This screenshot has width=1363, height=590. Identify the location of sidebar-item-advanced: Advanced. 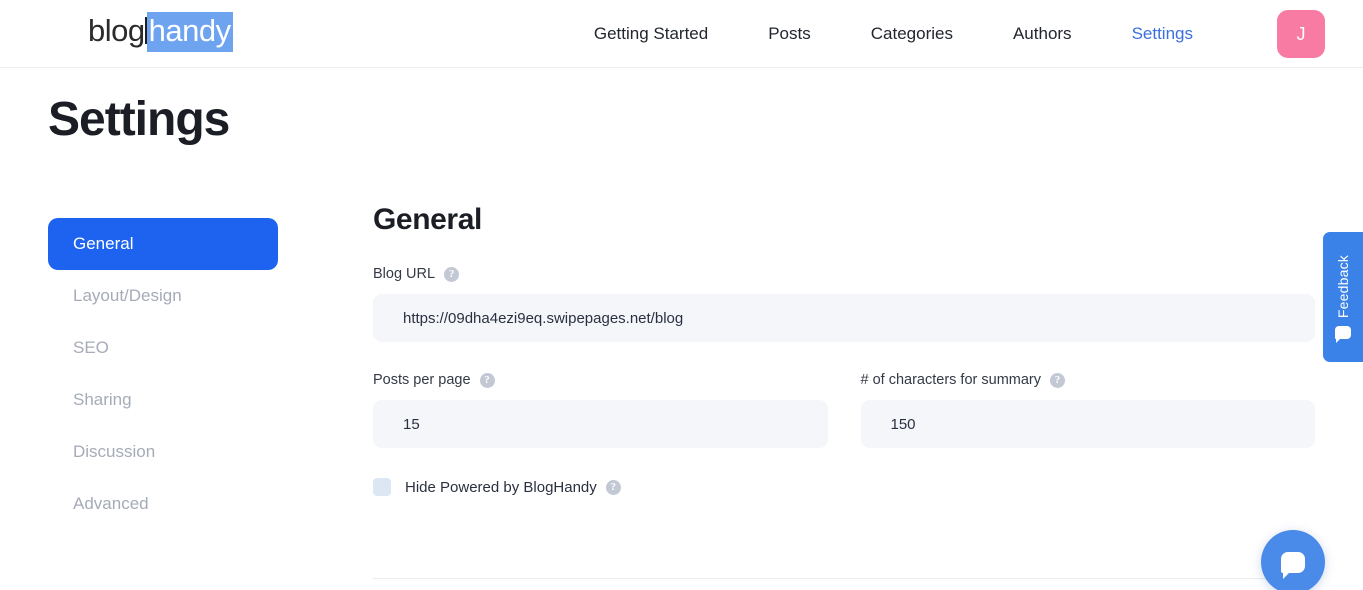
(163, 504).